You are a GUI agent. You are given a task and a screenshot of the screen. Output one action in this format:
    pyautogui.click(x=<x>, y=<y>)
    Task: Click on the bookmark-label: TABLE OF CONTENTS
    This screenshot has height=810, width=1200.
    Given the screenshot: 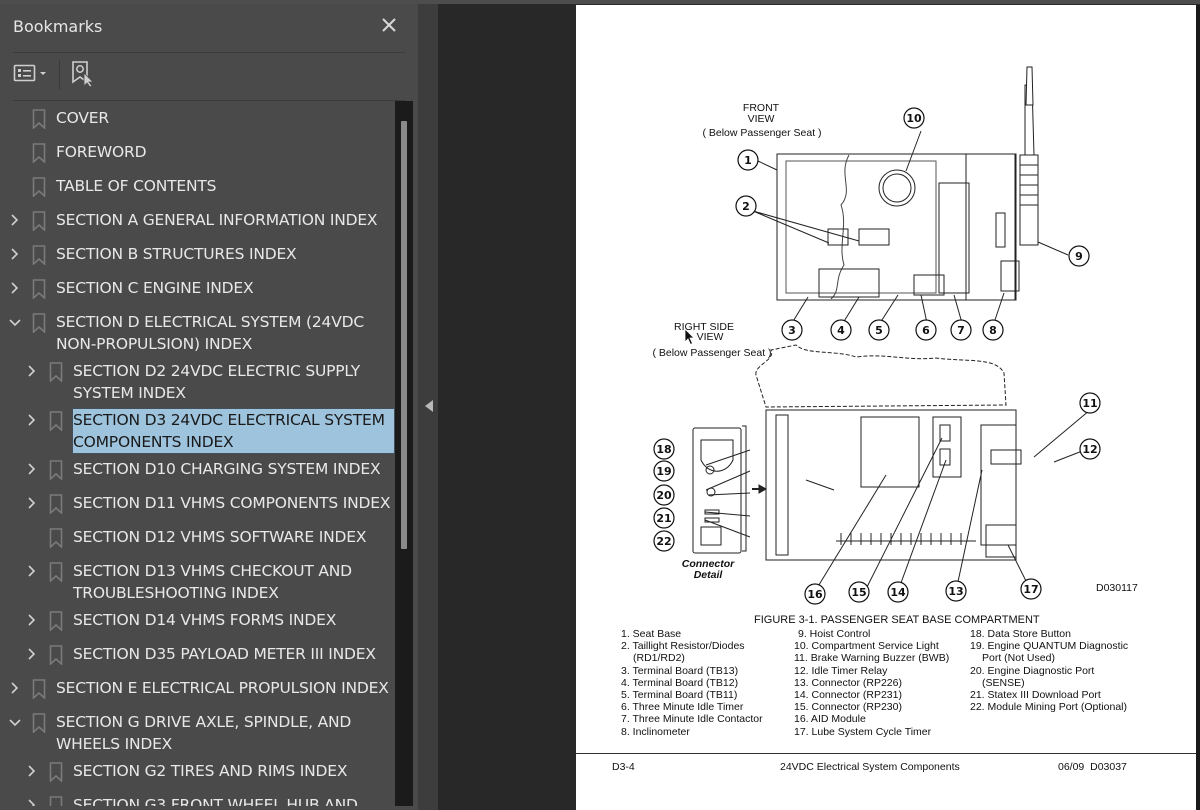 What is the action you would take?
    pyautogui.click(x=225, y=186)
    